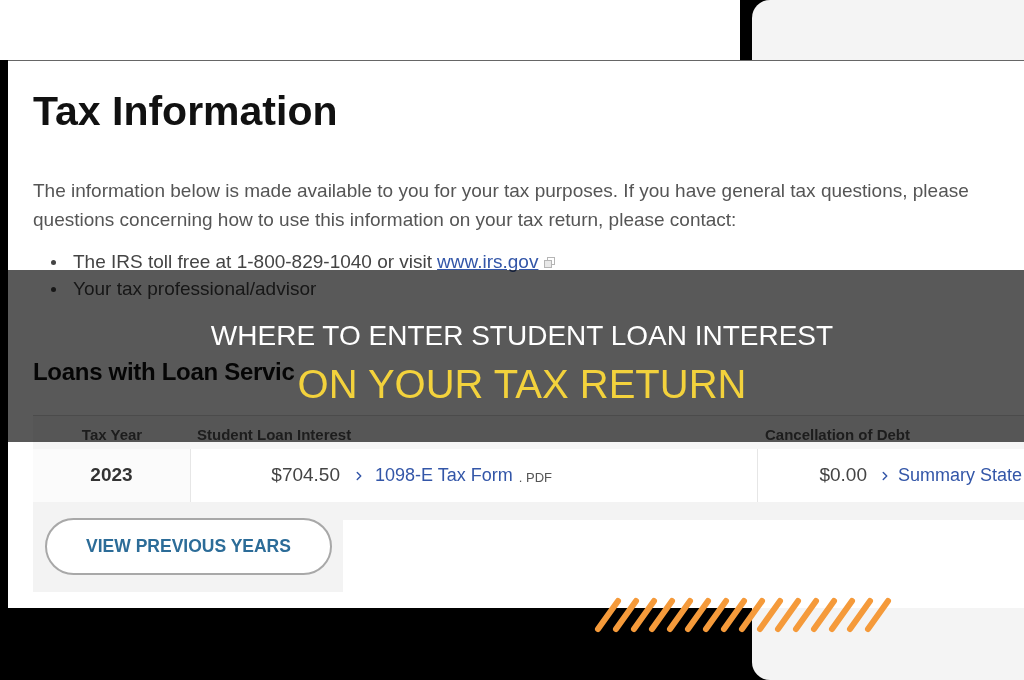 The image size is (1024, 680). What do you see at coordinates (188, 546) in the screenshot?
I see `view-previous-years-button: VIEW PREVIOUS YEARS` at bounding box center [188, 546].